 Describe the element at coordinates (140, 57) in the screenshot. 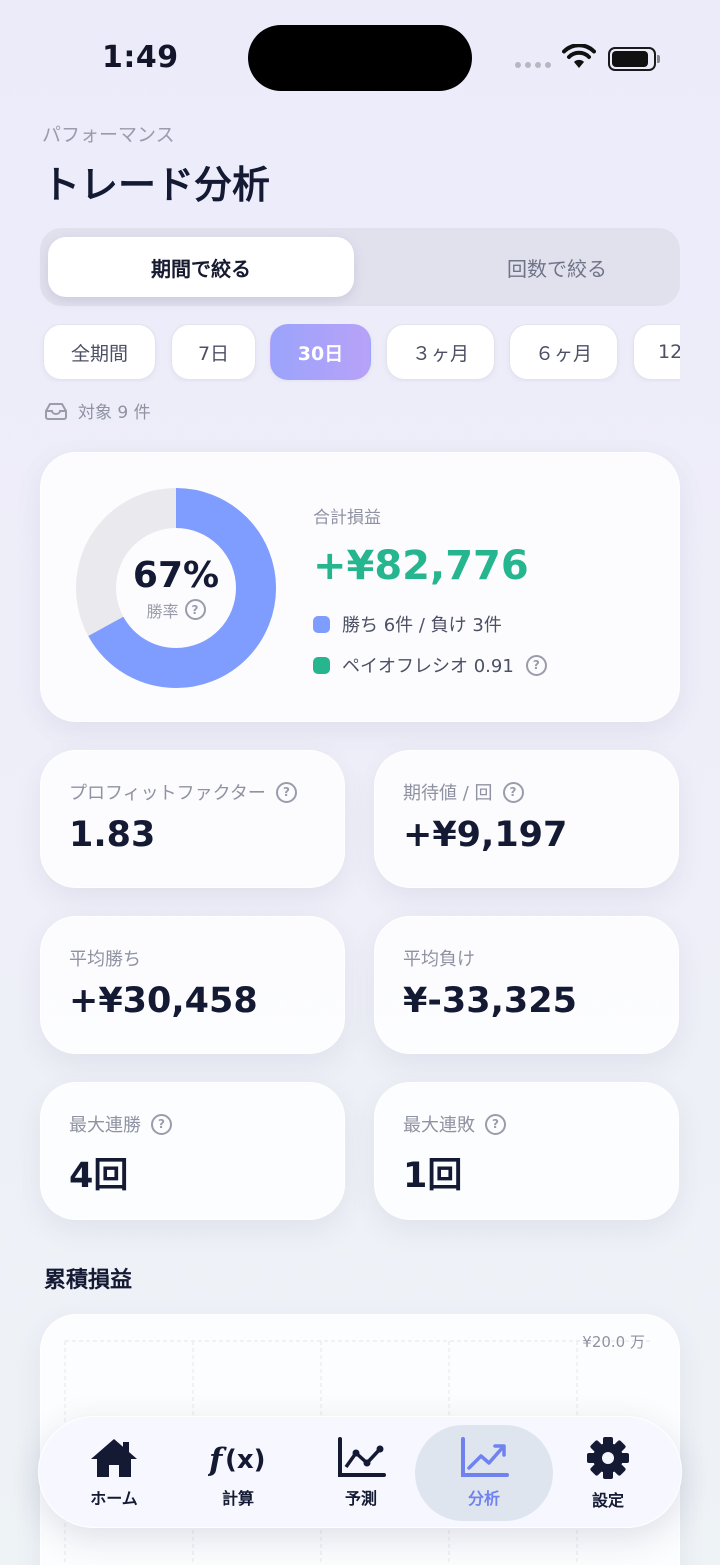

I see `status-time: 1:49` at that location.